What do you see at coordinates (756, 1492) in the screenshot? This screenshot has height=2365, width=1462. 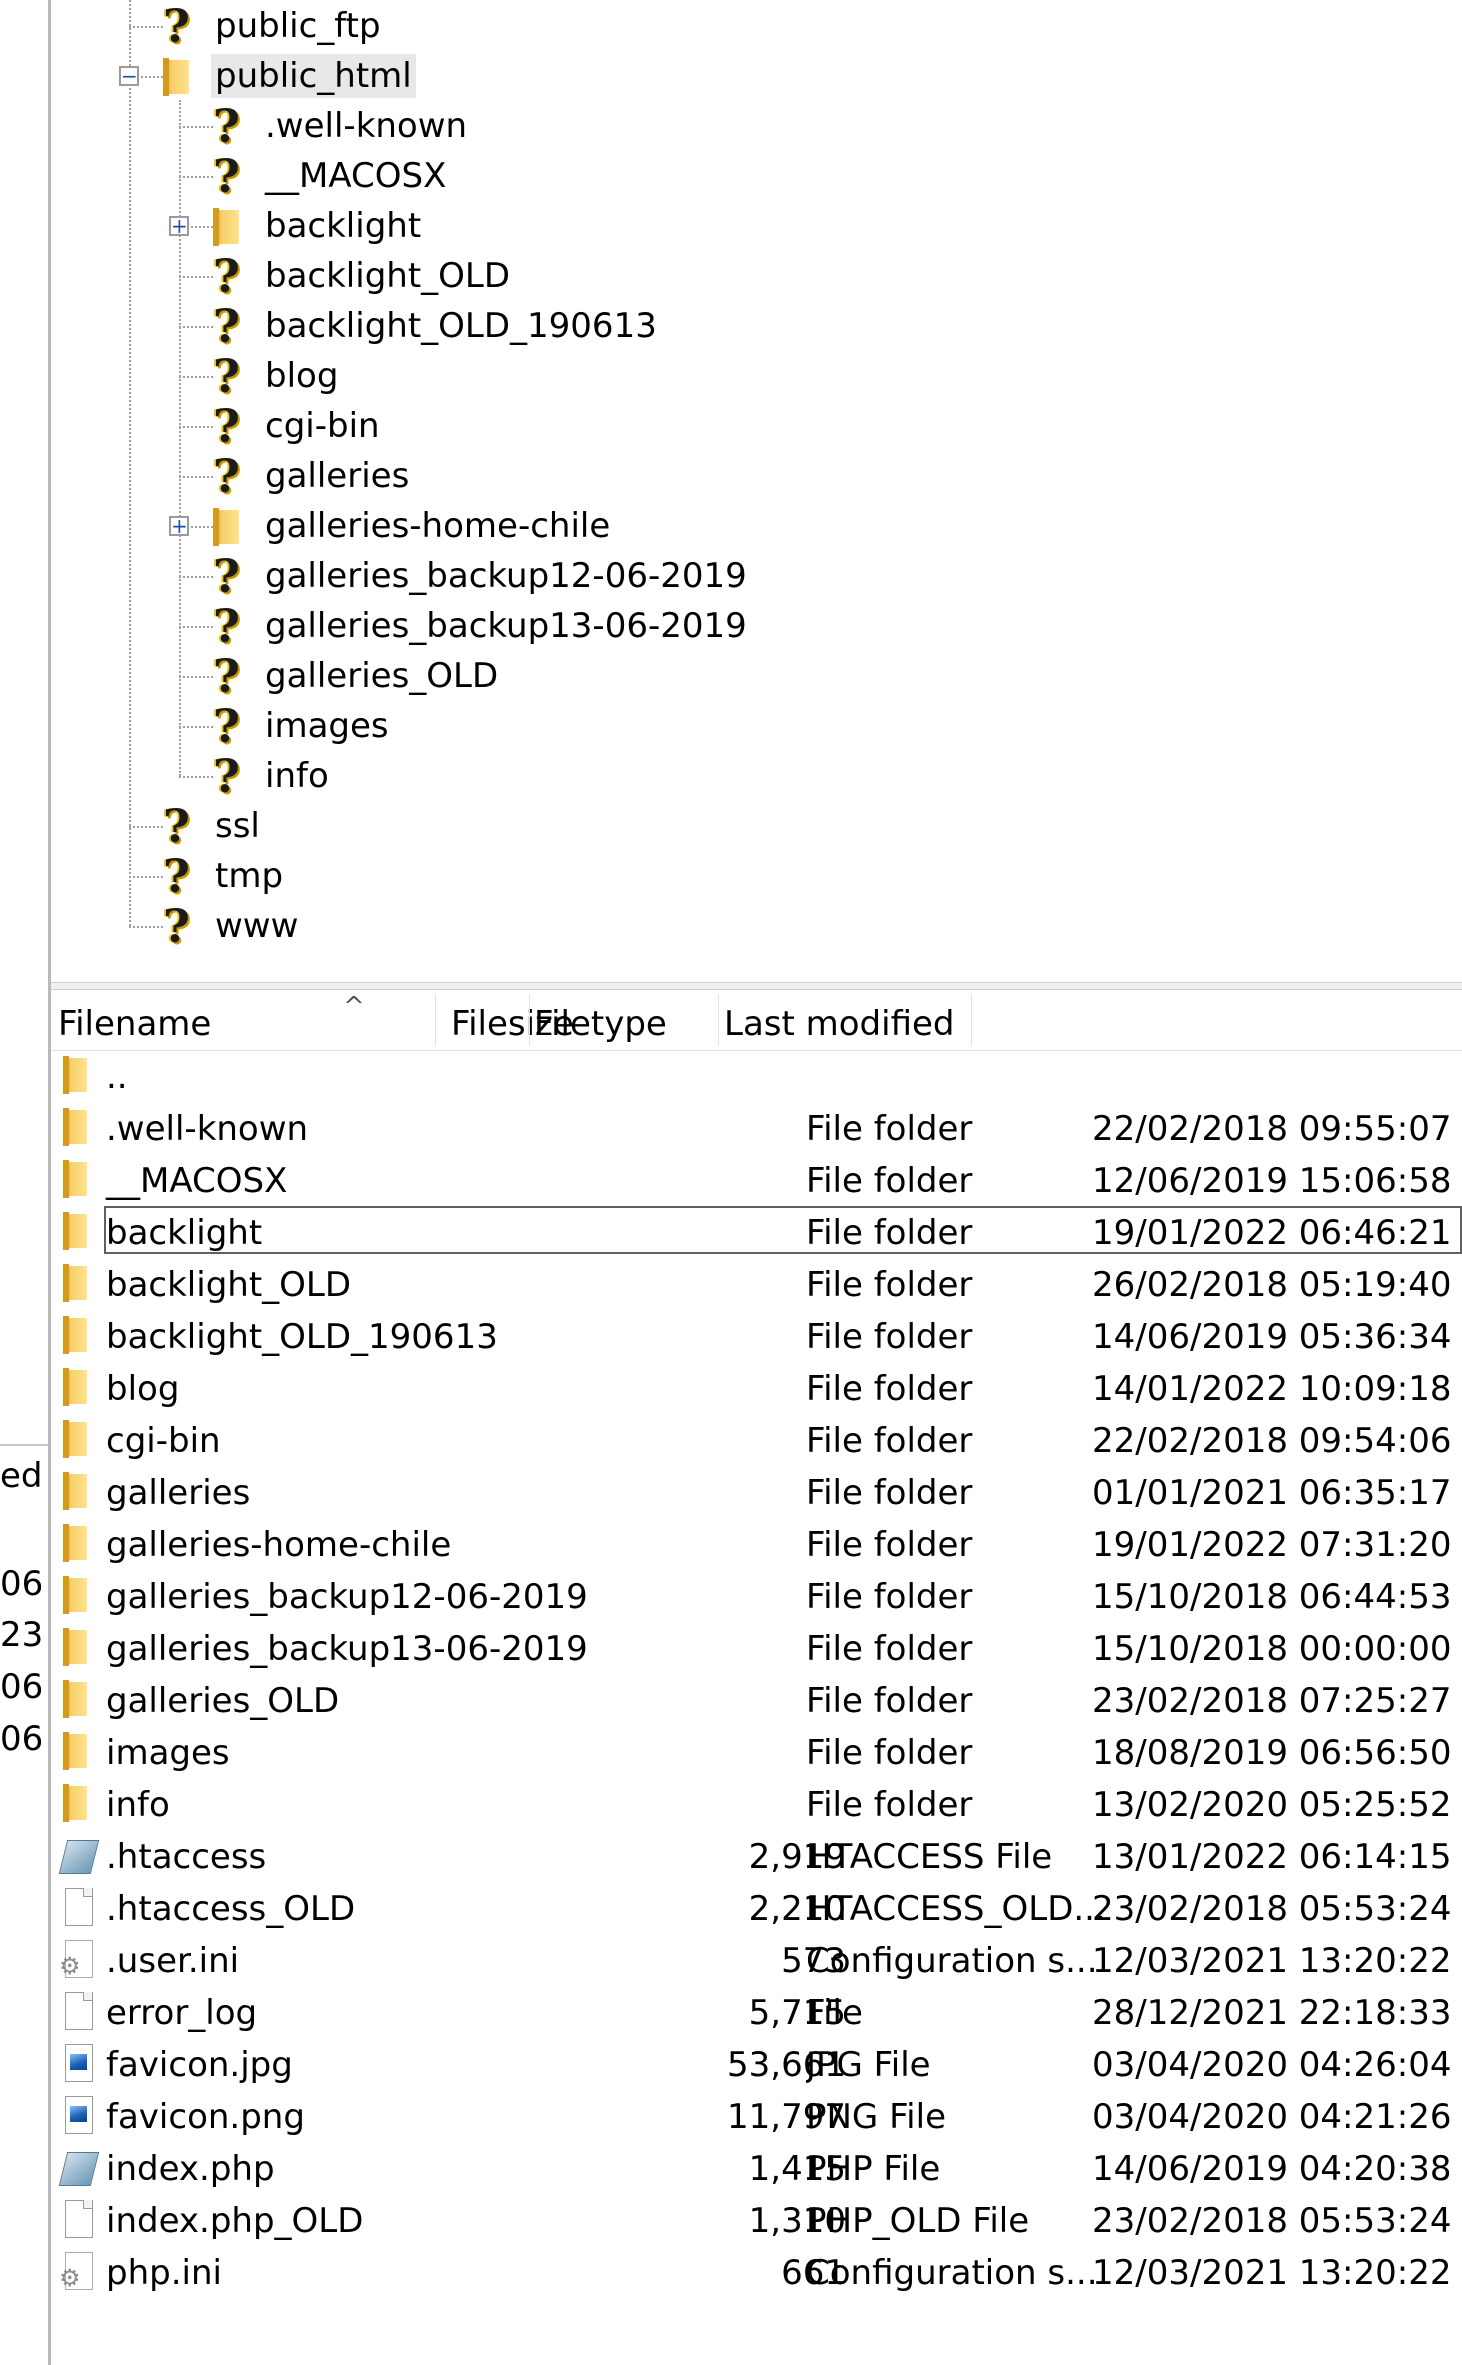 I see `file-row: galleries File folder 01/01/2021 06:35:17` at bounding box center [756, 1492].